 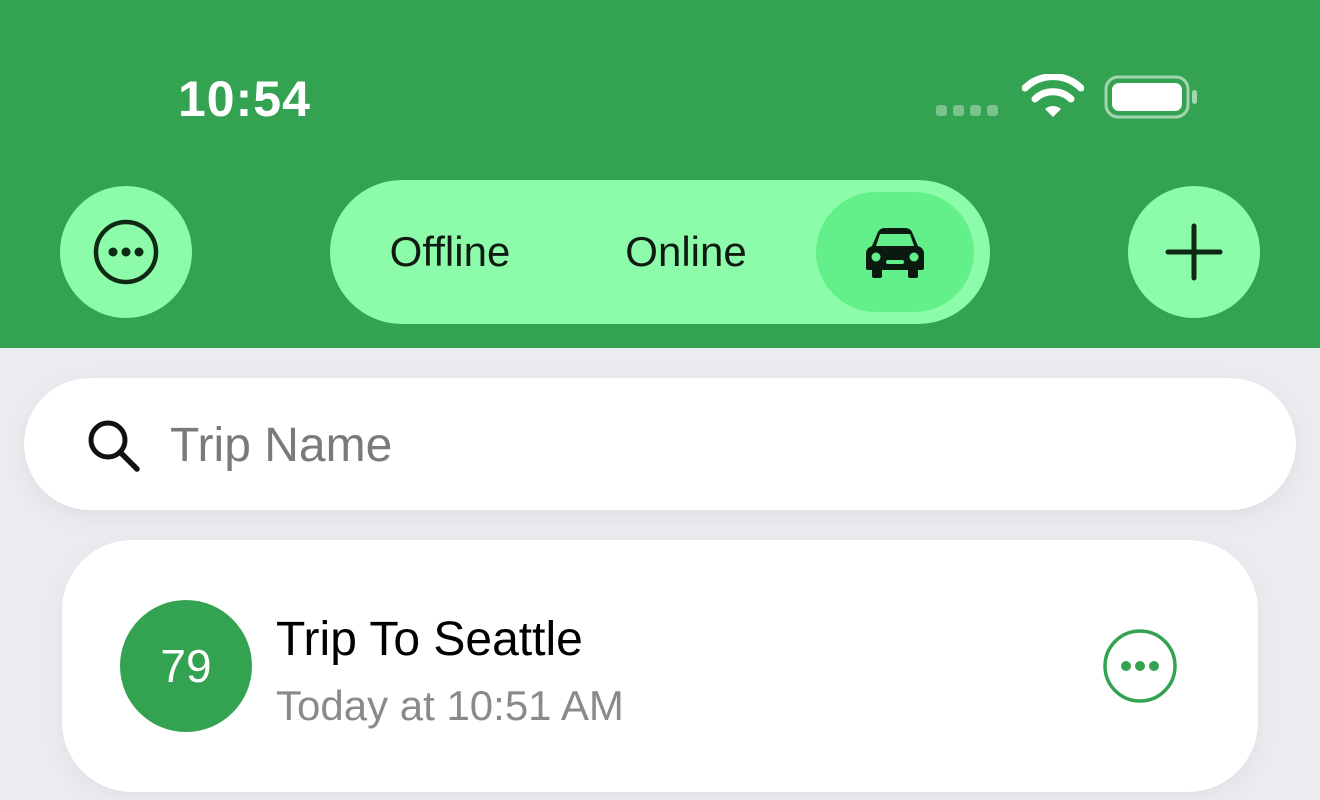 What do you see at coordinates (710, 445) in the screenshot?
I see `search-input` at bounding box center [710, 445].